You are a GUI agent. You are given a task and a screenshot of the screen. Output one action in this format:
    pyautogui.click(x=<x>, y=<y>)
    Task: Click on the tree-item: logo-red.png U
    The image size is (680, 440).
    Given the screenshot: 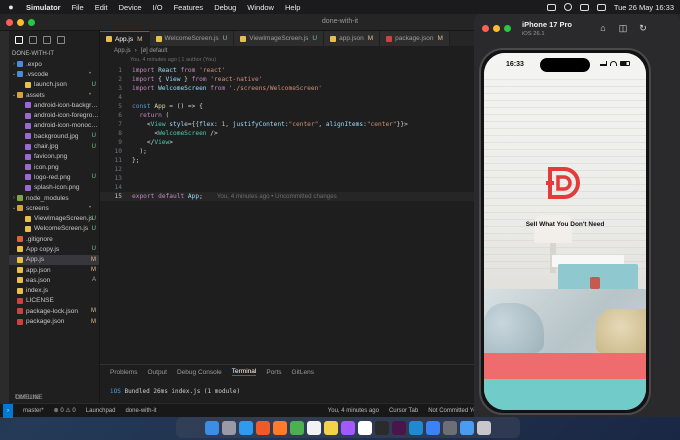 What is the action you would take?
    pyautogui.click(x=54, y=177)
    